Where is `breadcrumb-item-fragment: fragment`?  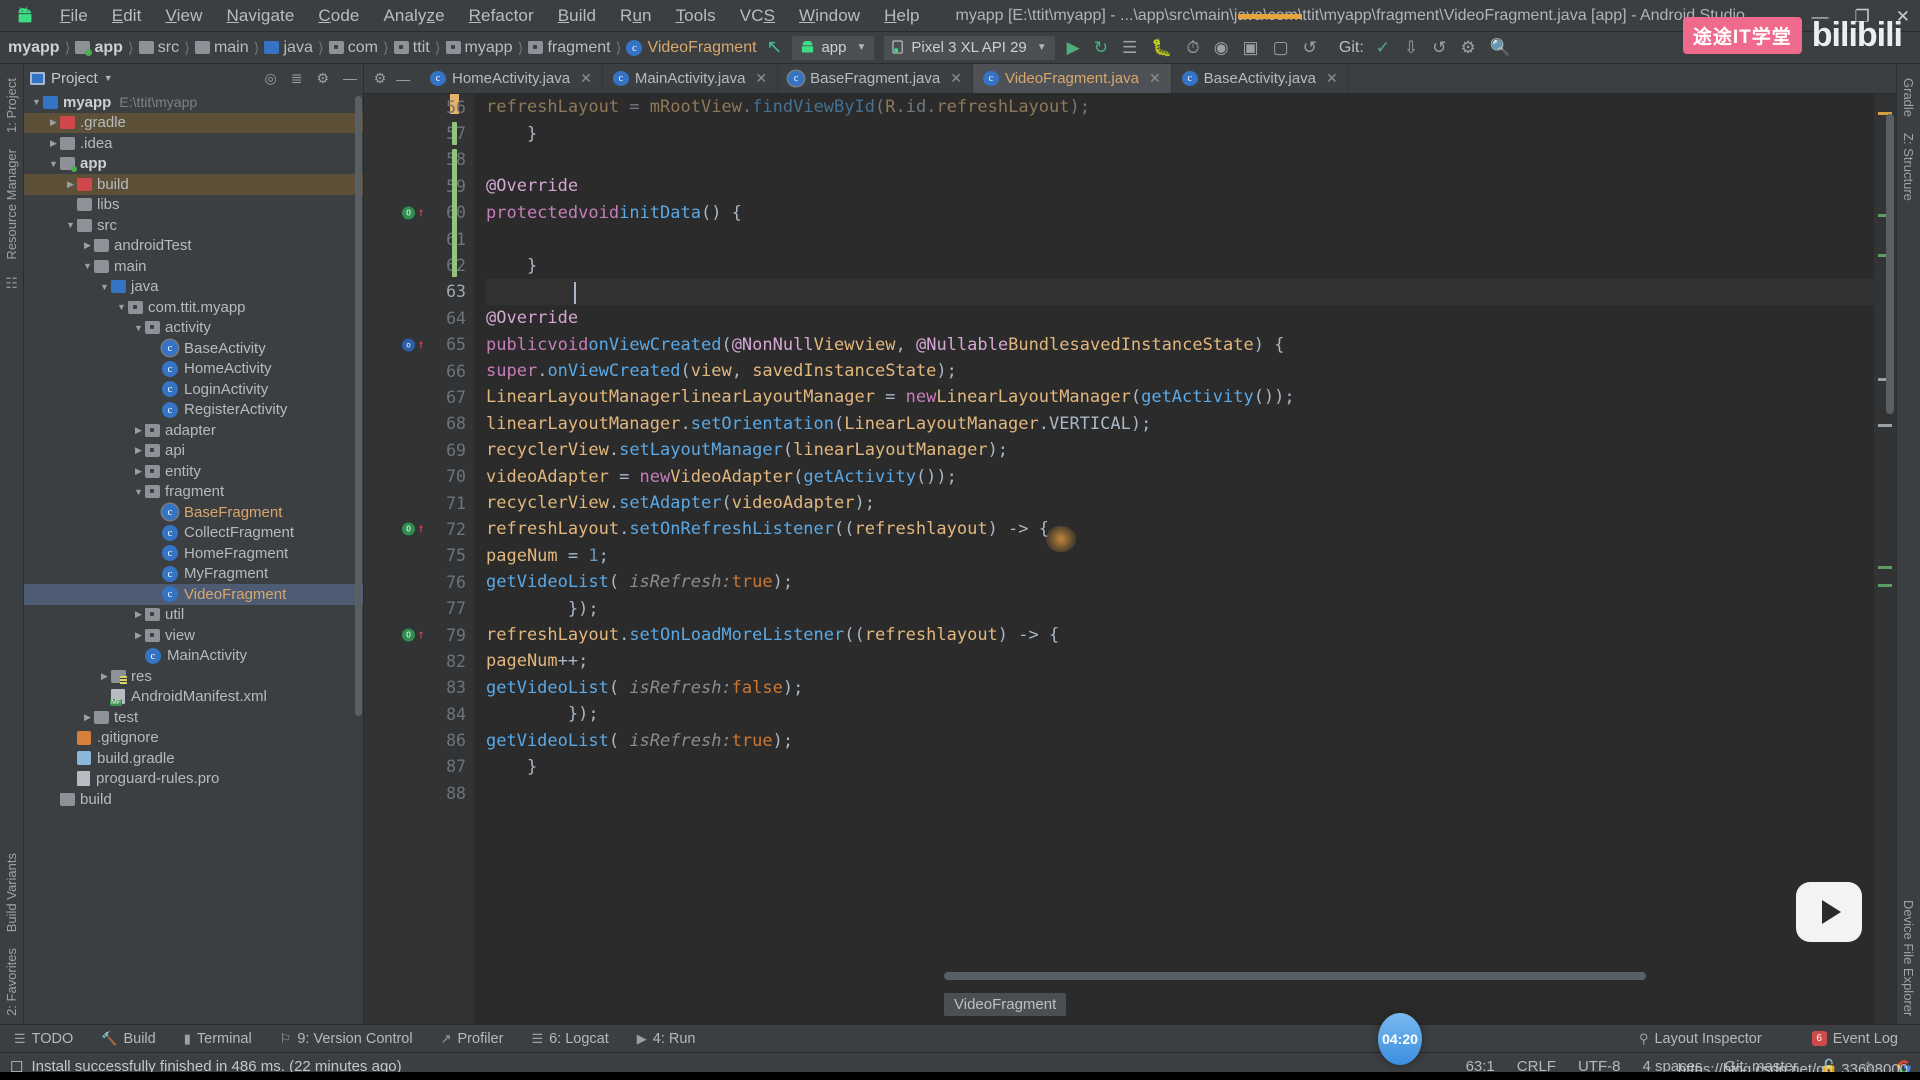
breadcrumb-item-fragment: fragment is located at coordinates (569, 48).